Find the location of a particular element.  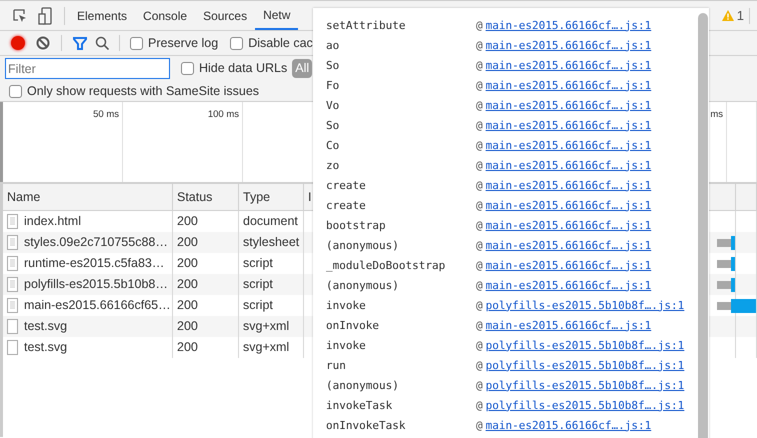

column-header: Name is located at coordinates (23, 197).